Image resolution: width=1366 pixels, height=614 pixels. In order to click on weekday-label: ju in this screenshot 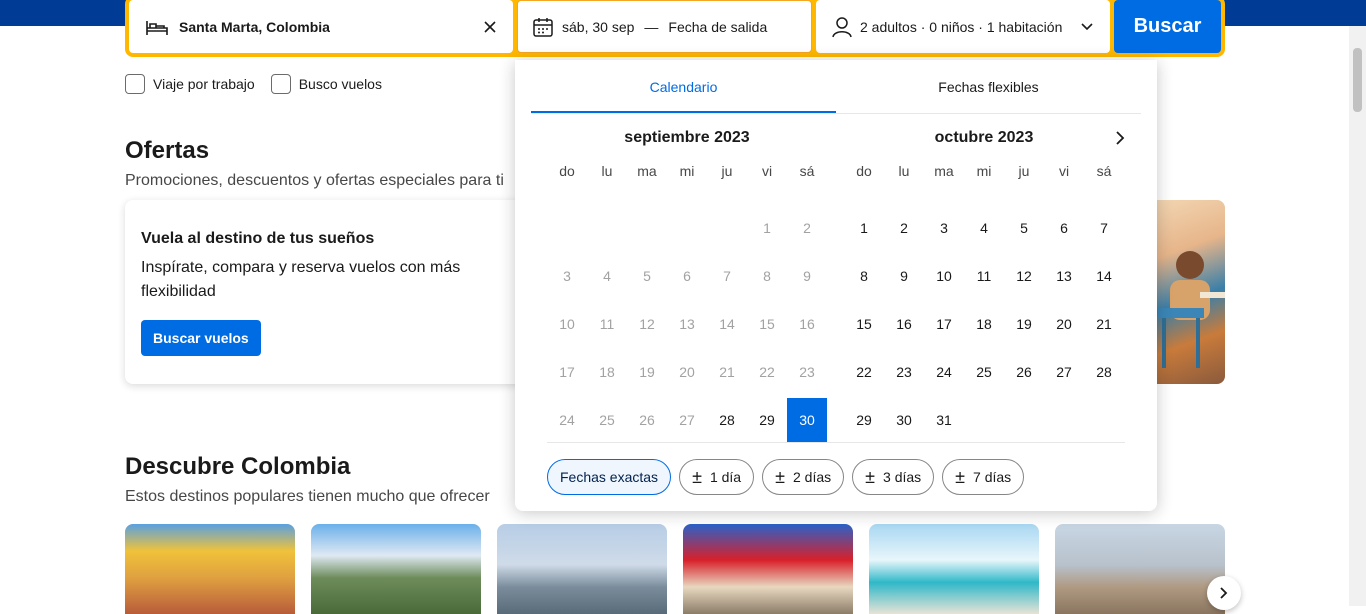, I will do `click(727, 171)`.